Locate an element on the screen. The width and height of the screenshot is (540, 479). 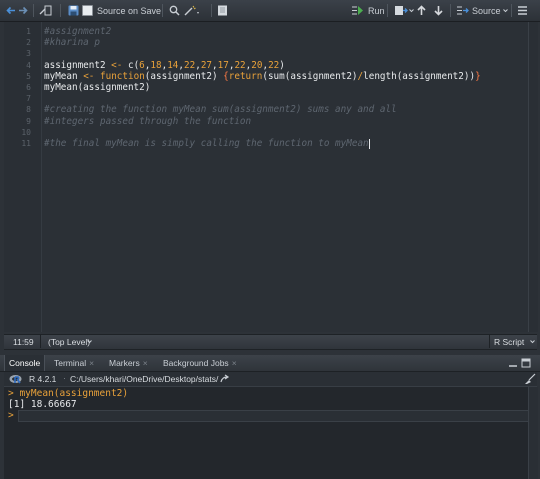
search-icon is located at coordinates (174, 10).